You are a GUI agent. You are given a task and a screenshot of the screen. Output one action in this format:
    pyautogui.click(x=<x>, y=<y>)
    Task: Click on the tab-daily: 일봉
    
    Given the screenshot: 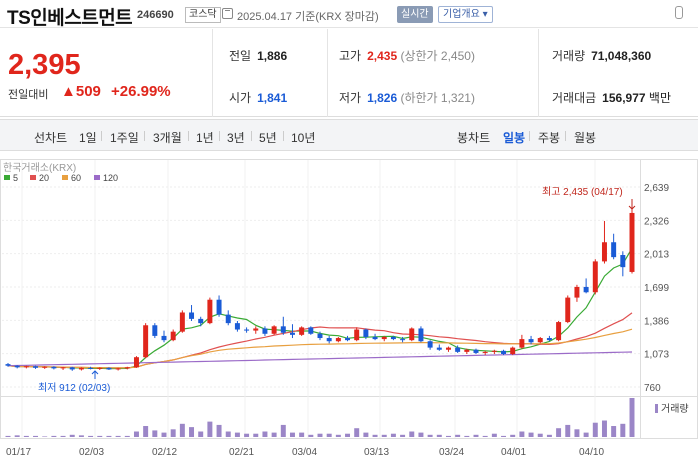 What is the action you would take?
    pyautogui.click(x=514, y=137)
    